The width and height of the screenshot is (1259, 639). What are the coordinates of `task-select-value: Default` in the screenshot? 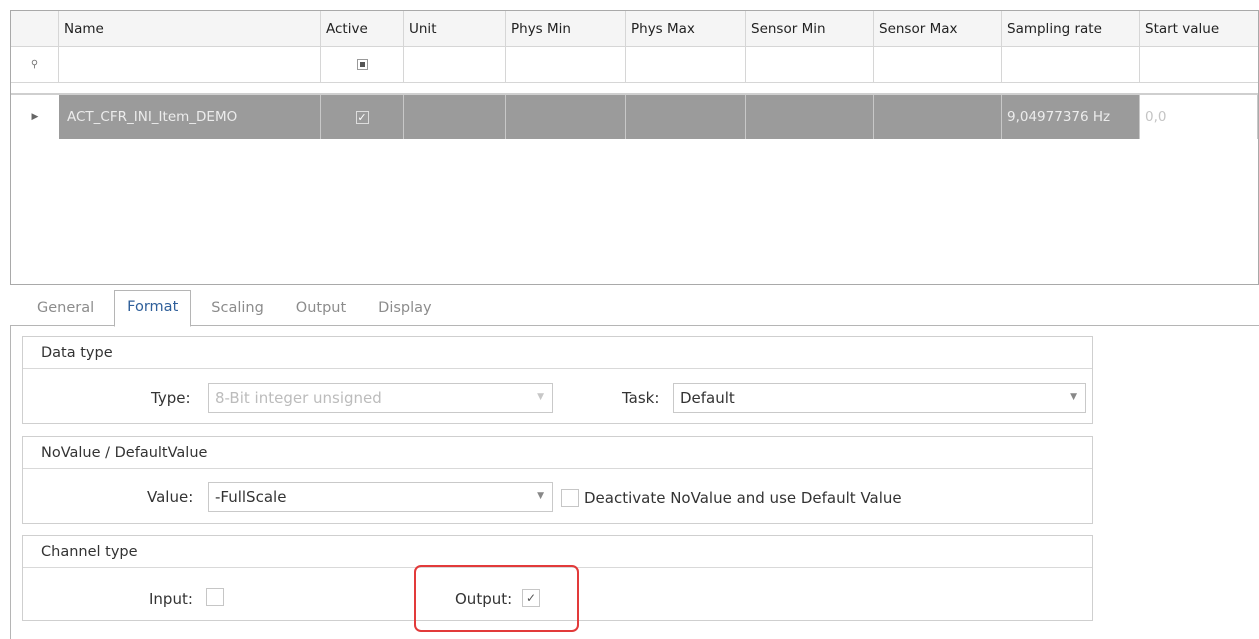 It's located at (707, 398).